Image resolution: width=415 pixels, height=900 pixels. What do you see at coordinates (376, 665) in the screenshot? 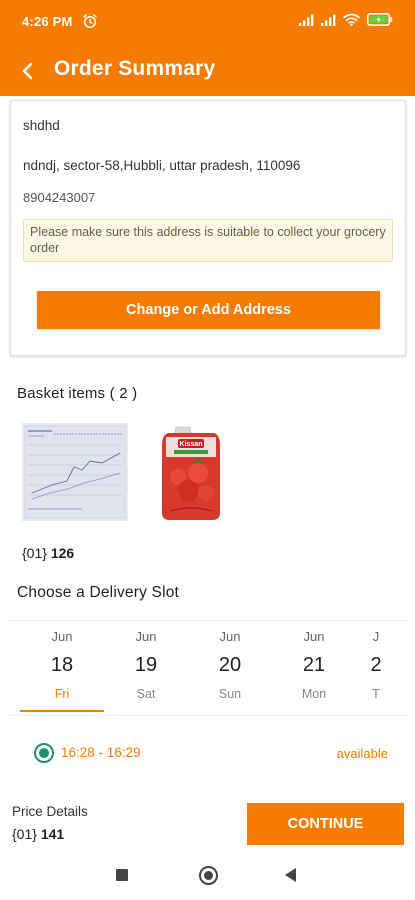
I see `date-day: 2` at bounding box center [376, 665].